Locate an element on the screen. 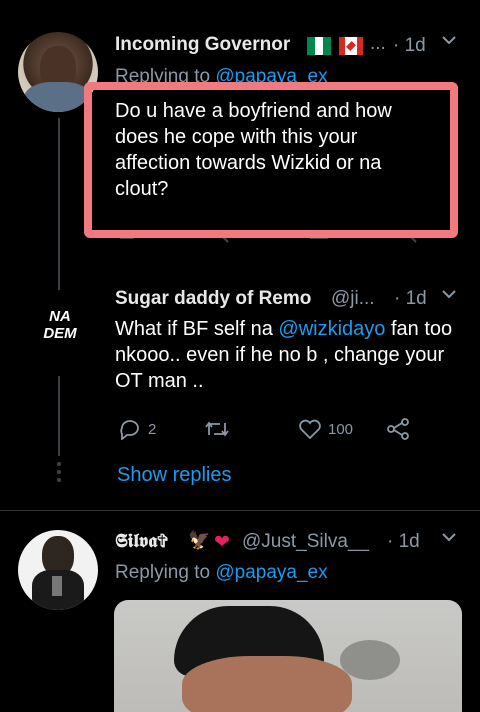 The width and height of the screenshot is (480, 712). tweet-text-start: What if BF self na is located at coordinates (197, 329).